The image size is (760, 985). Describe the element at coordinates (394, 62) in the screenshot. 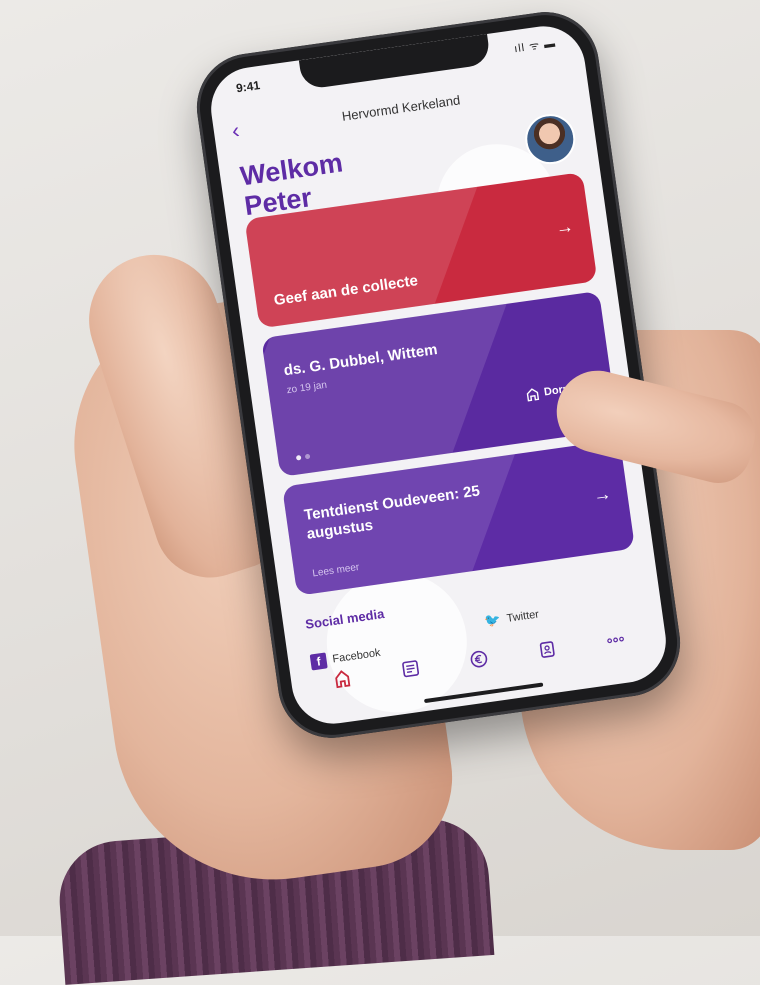

I see `notch` at that location.